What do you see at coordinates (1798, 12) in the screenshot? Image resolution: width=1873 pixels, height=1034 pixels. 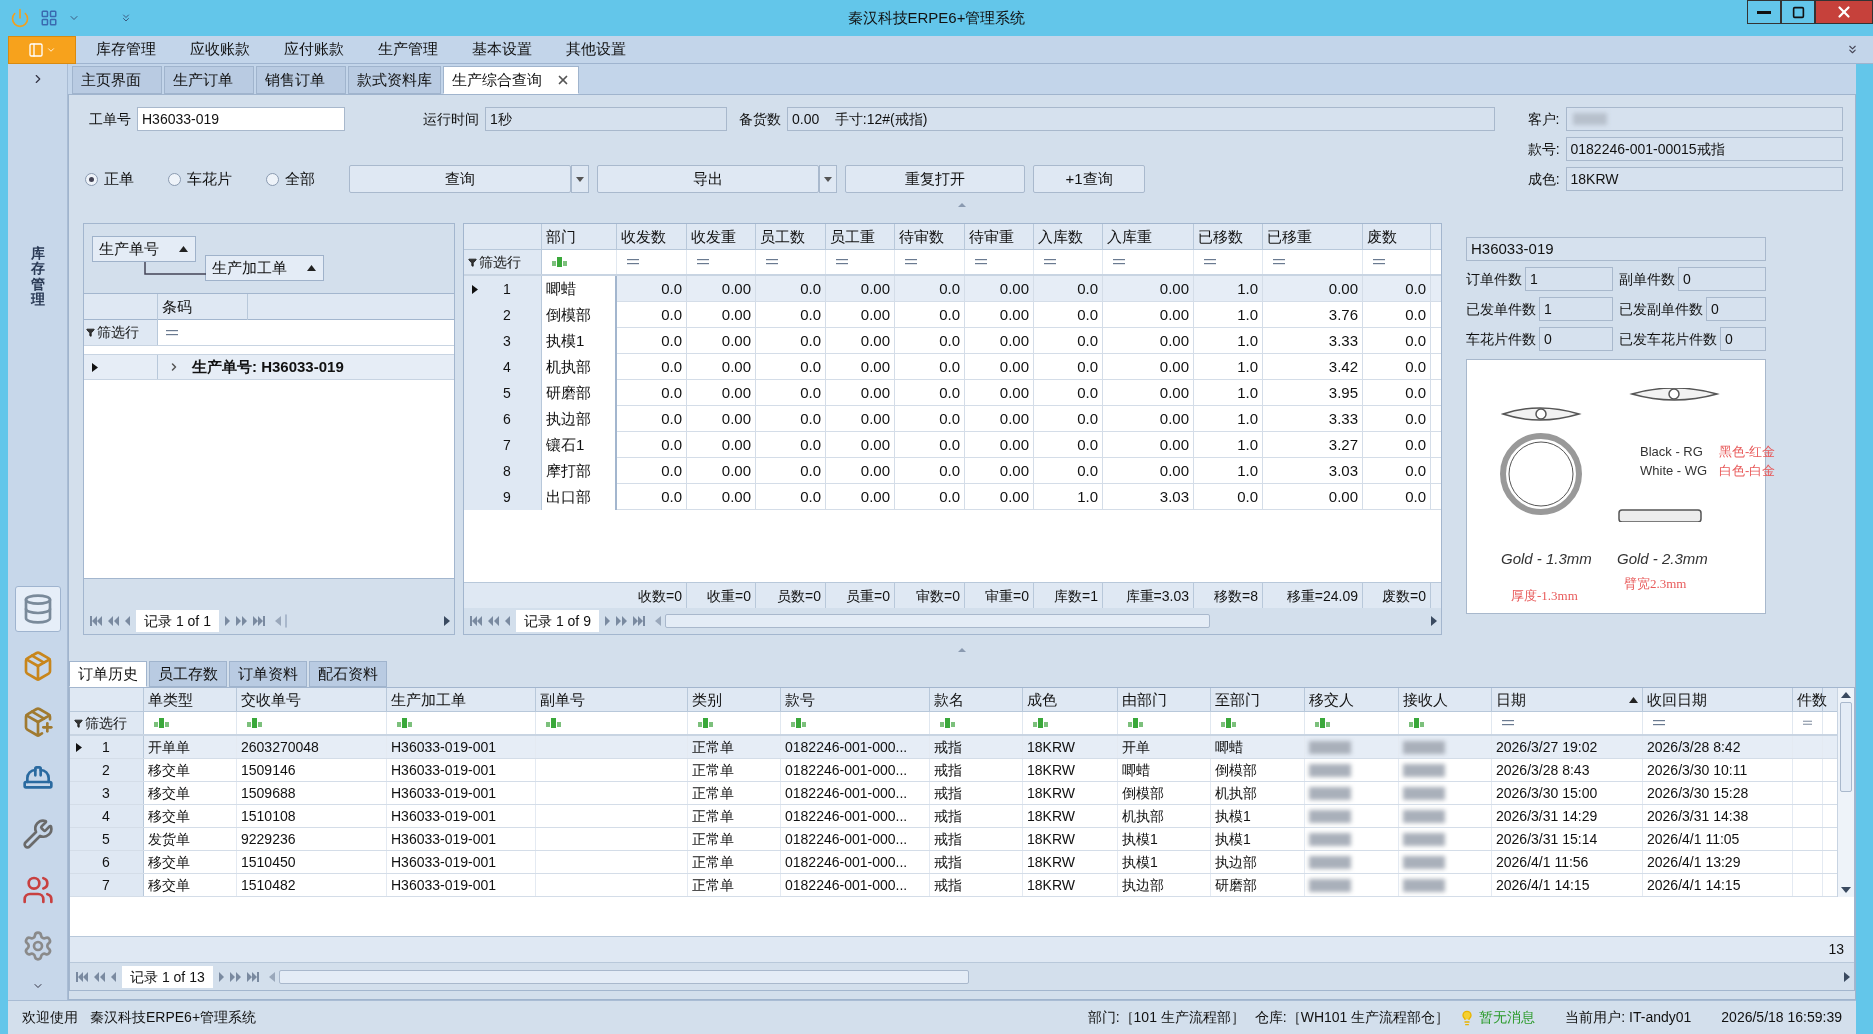 I see `maximize-button` at bounding box center [1798, 12].